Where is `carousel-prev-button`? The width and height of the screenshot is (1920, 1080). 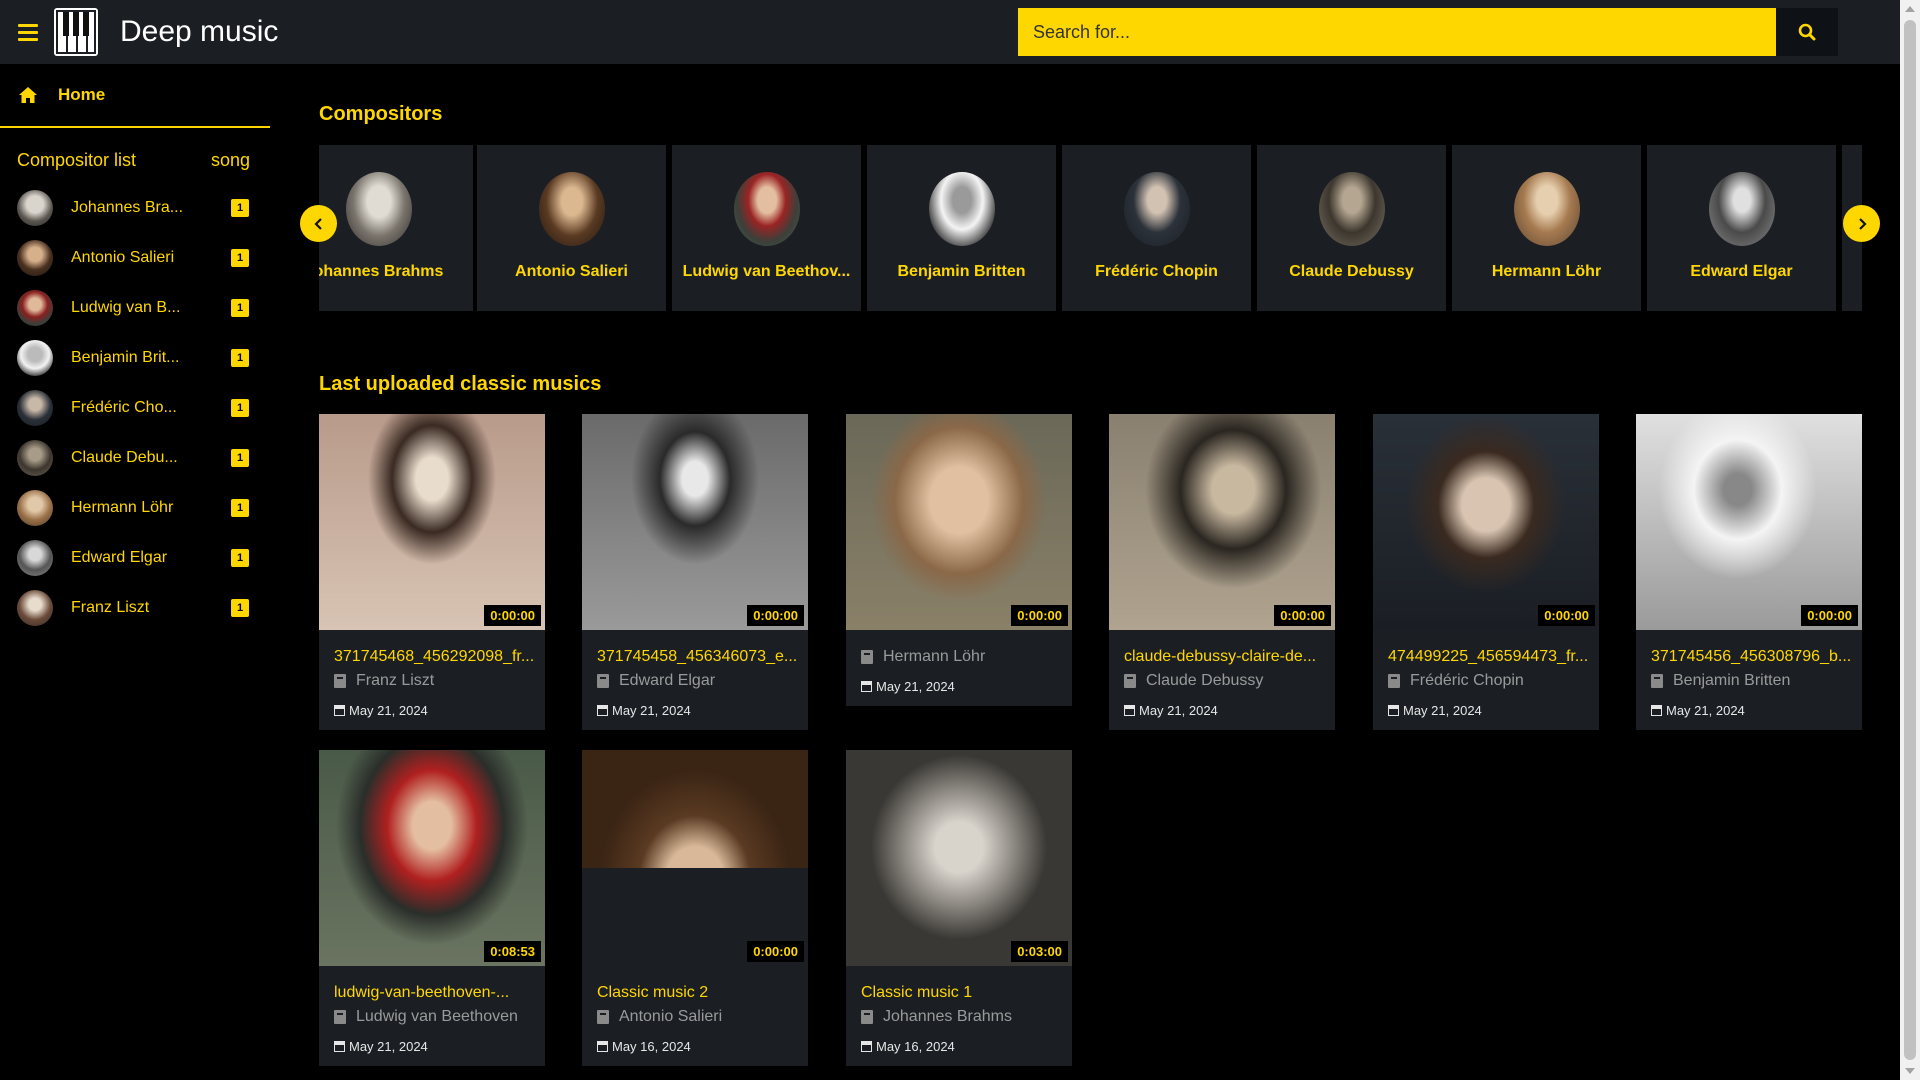 carousel-prev-button is located at coordinates (318, 223).